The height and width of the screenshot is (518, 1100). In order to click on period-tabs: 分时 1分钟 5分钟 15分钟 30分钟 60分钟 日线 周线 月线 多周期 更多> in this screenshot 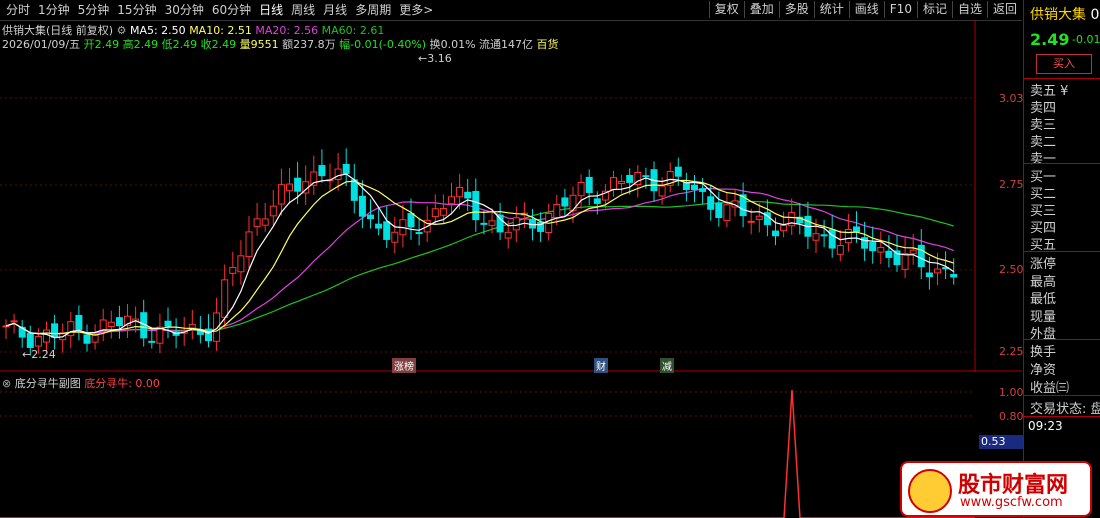, I will do `click(219, 10)`.